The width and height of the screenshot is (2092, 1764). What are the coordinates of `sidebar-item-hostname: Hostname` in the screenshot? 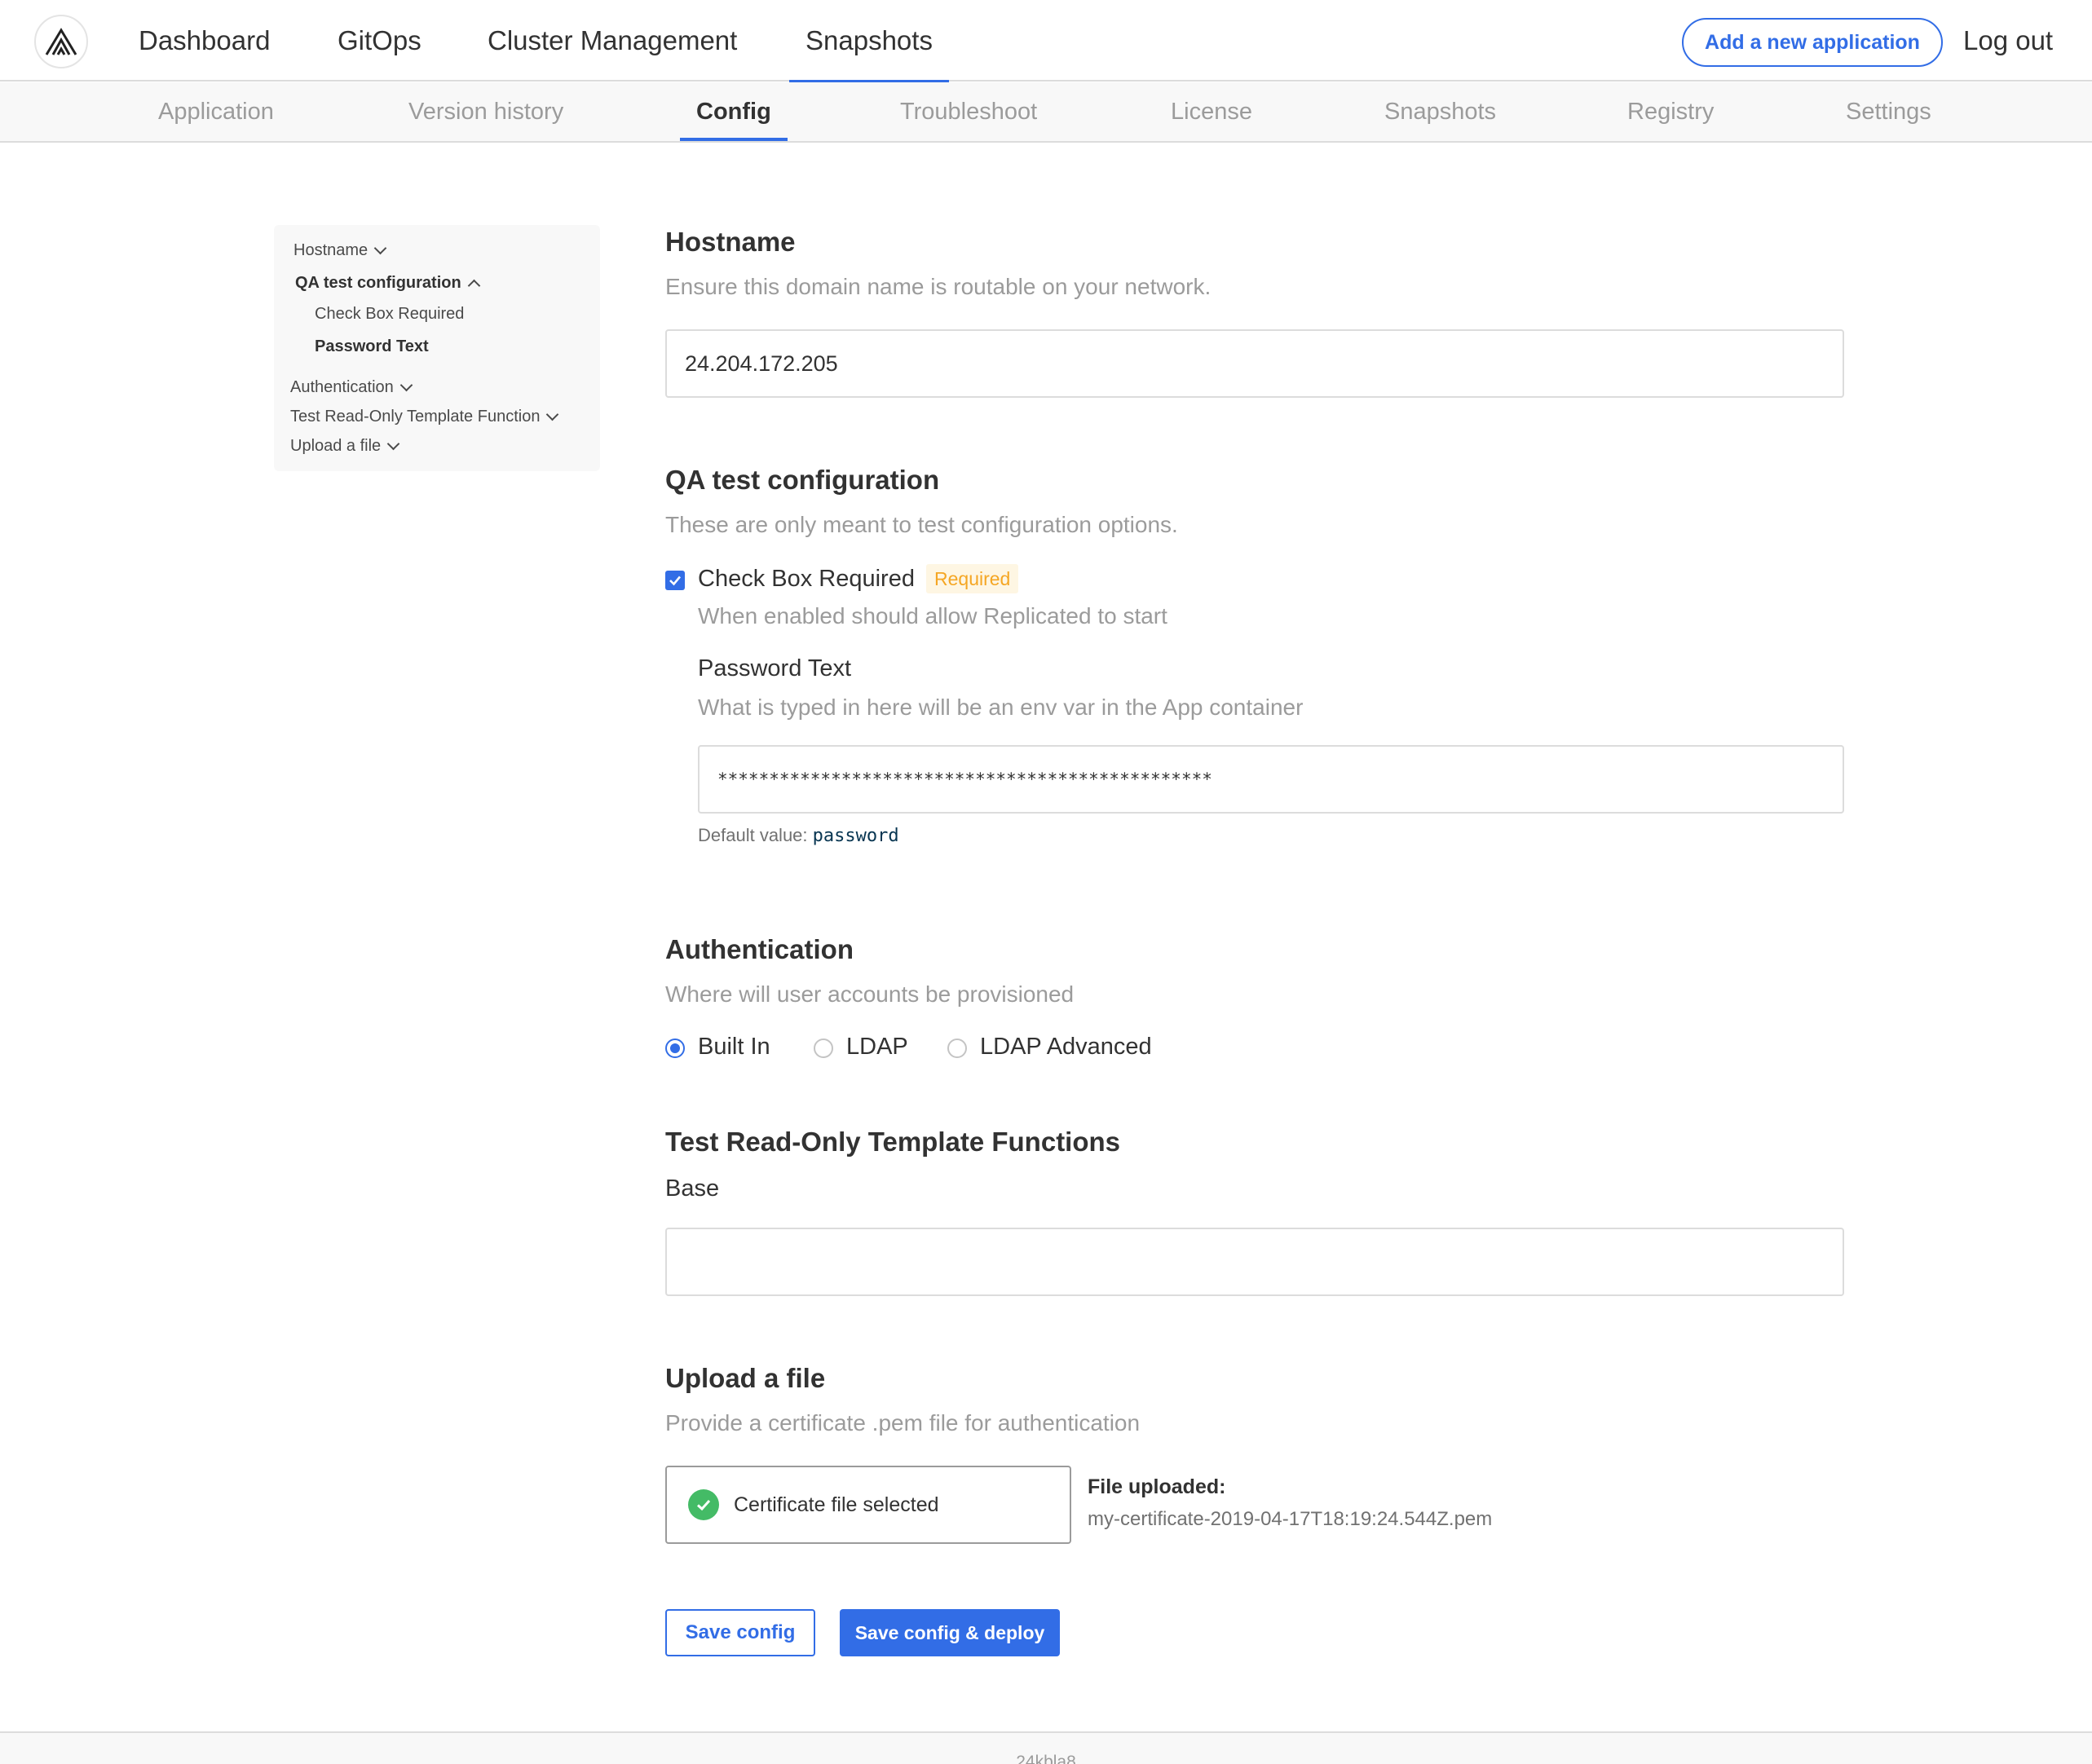 It's located at (340, 250).